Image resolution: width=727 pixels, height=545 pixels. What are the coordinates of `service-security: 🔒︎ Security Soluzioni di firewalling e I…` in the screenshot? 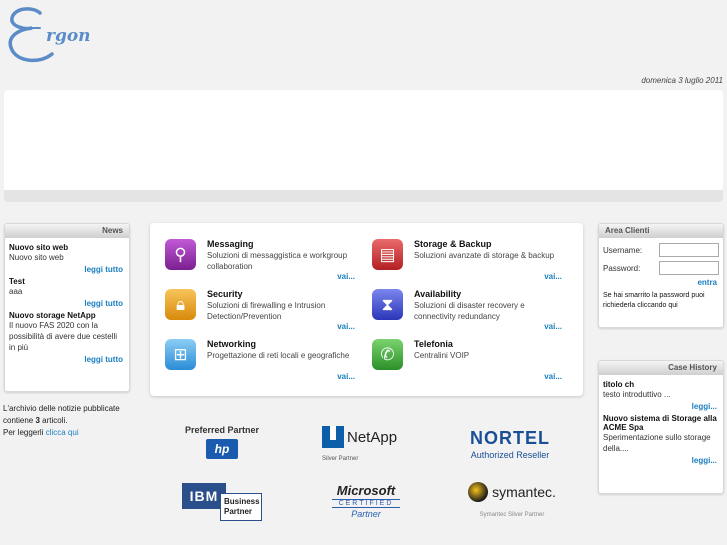 It's located at (260, 311).